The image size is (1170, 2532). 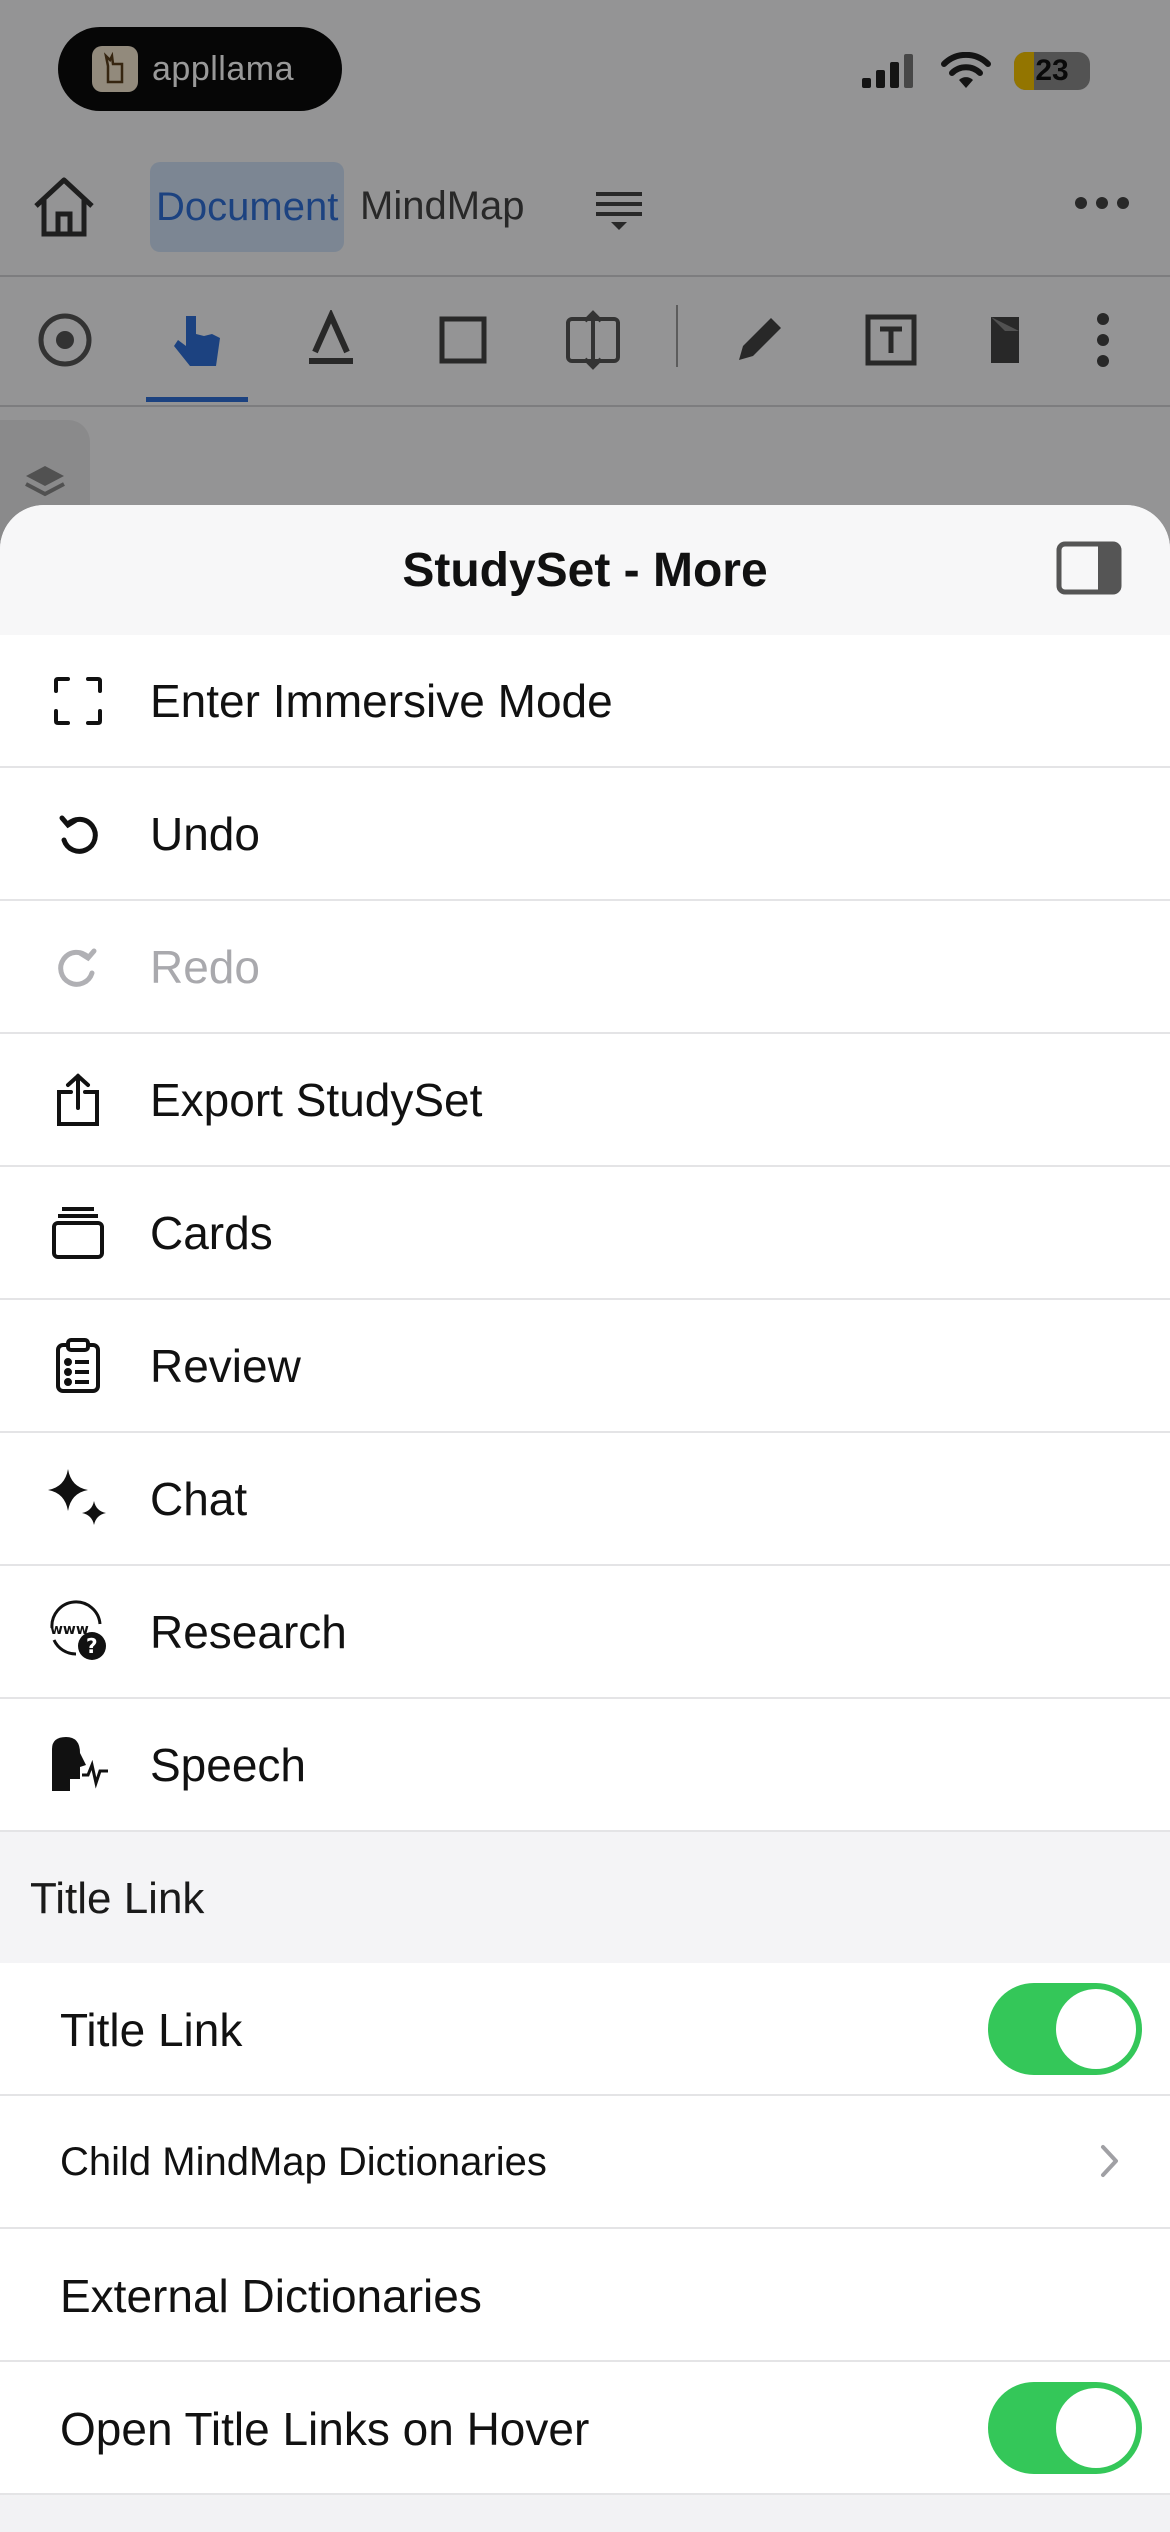 What do you see at coordinates (228, 1764) in the screenshot?
I see `menu-item-label: Speech` at bounding box center [228, 1764].